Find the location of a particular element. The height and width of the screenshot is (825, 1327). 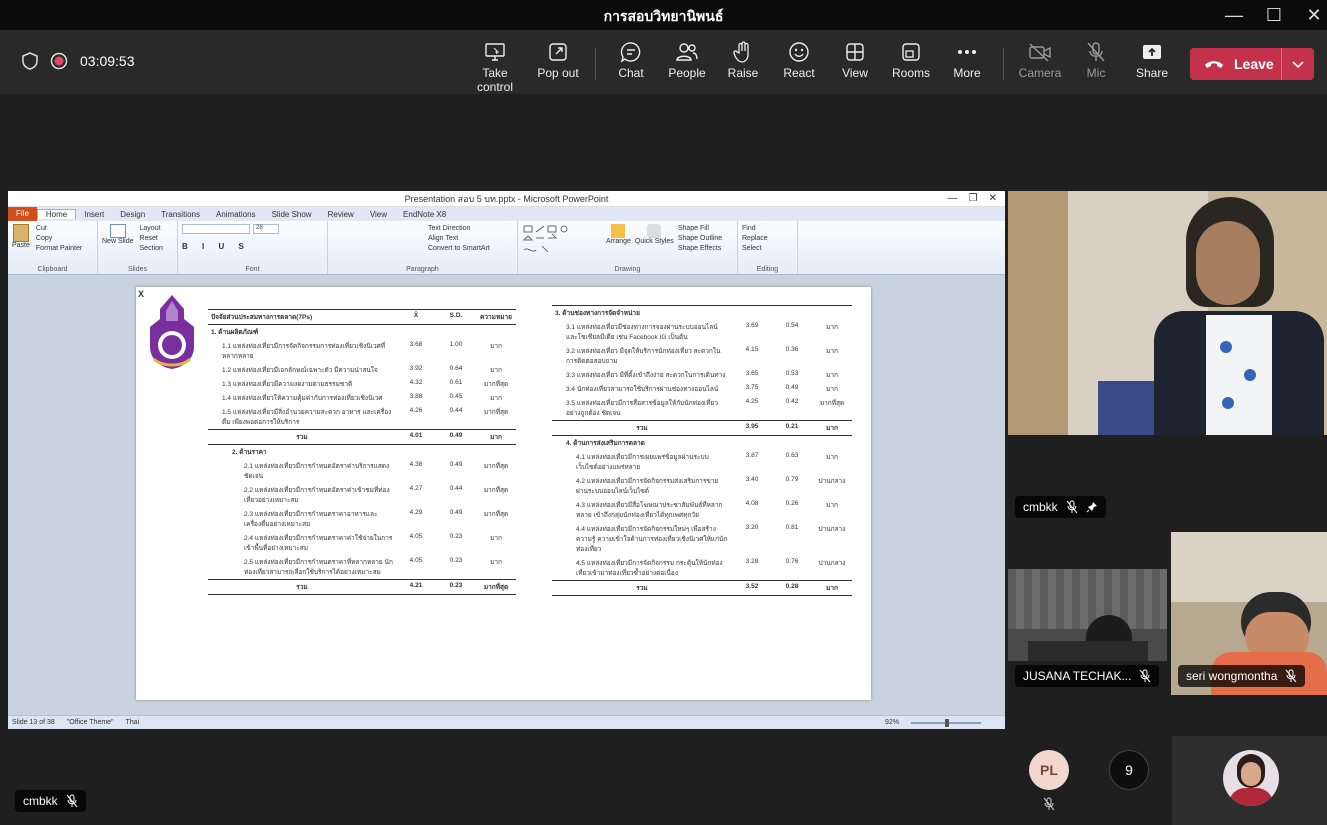

close-icon: ✕ is located at coordinates (1314, 15).